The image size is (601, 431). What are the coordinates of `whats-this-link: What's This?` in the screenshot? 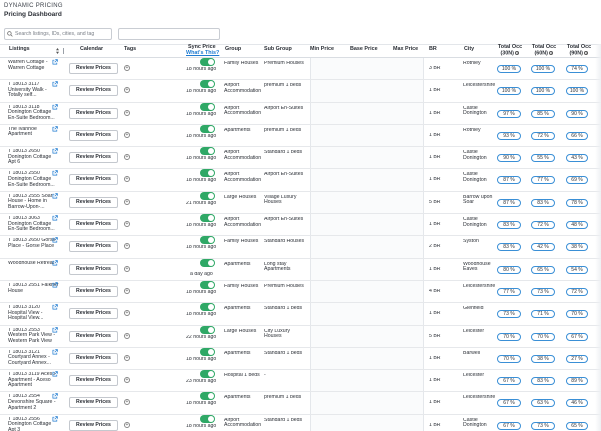 It's located at (202, 53).